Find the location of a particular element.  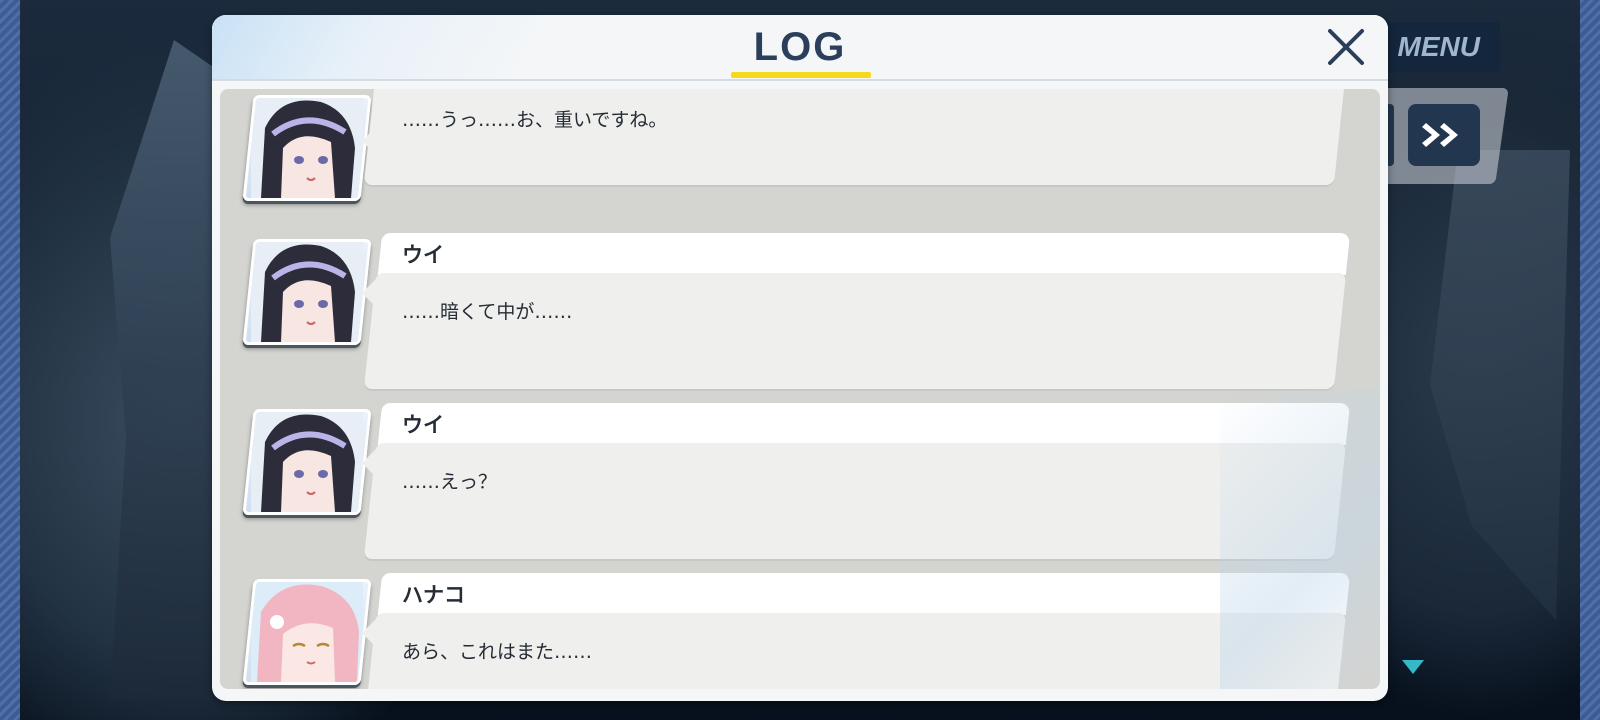

right-border-stripe is located at coordinates (1590, 360).